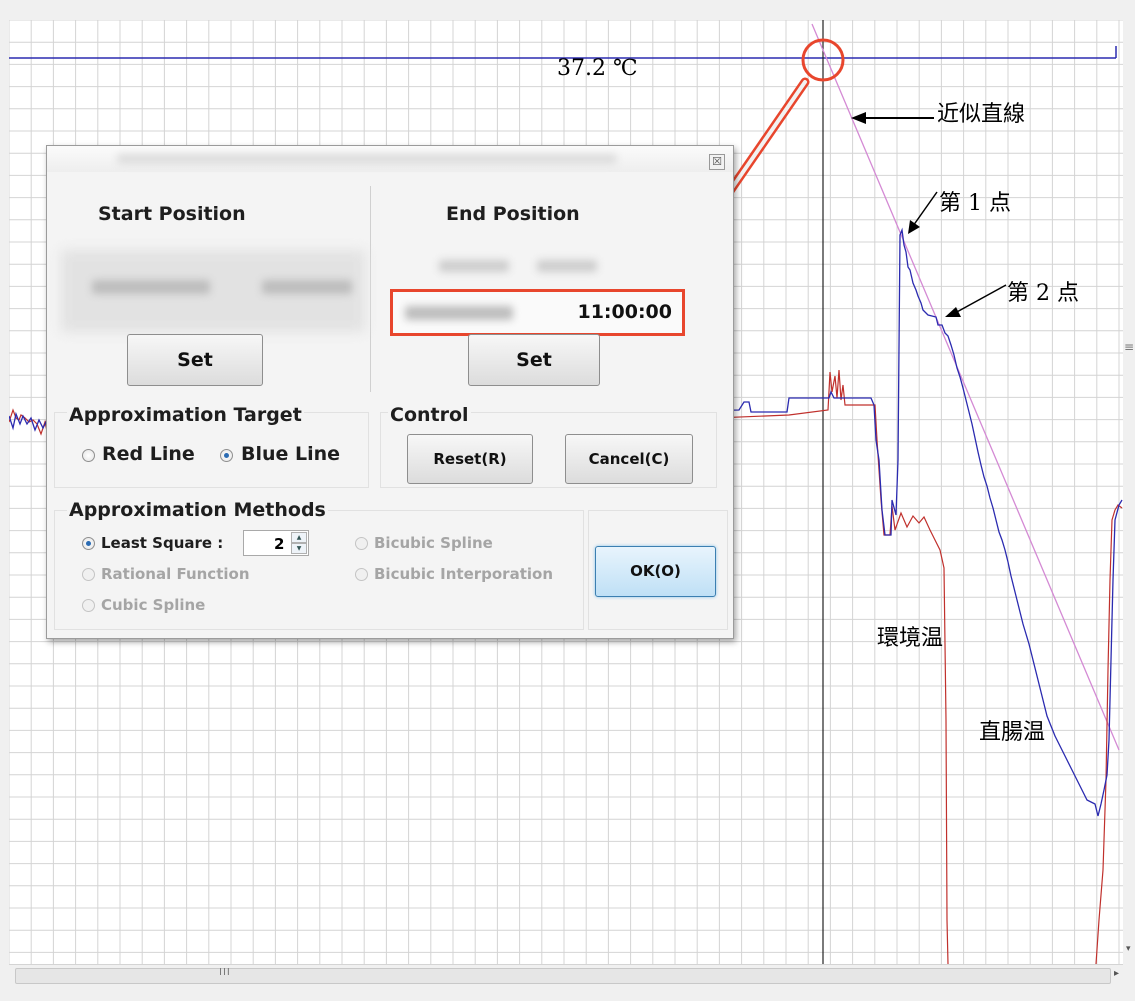 This screenshot has width=1135, height=1001. What do you see at coordinates (1012, 732) in the screenshot?
I see `rectal-temp-label: 直腸温` at bounding box center [1012, 732].